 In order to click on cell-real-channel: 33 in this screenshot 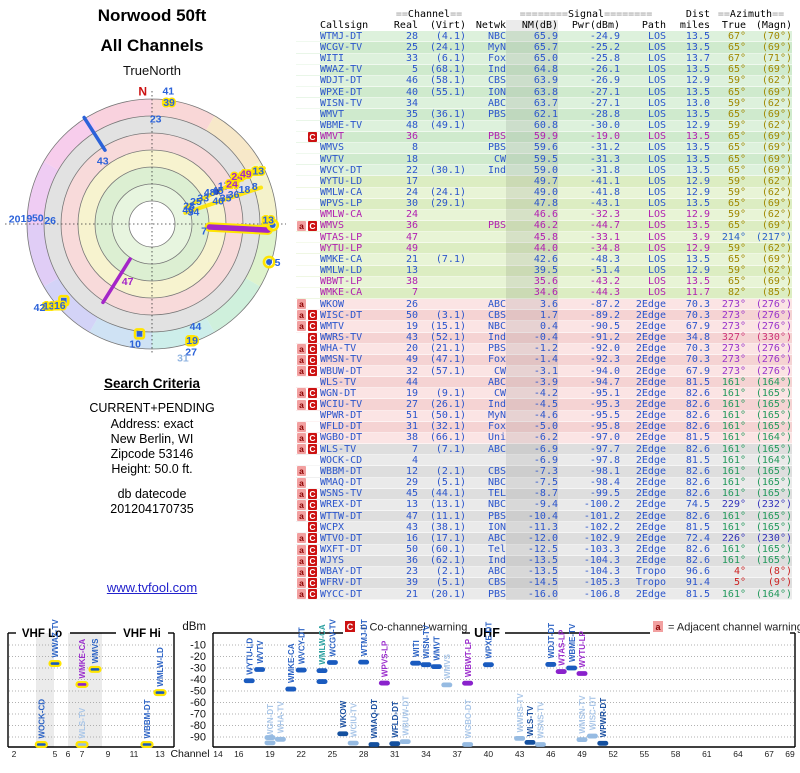, I will do `click(411, 59)`.